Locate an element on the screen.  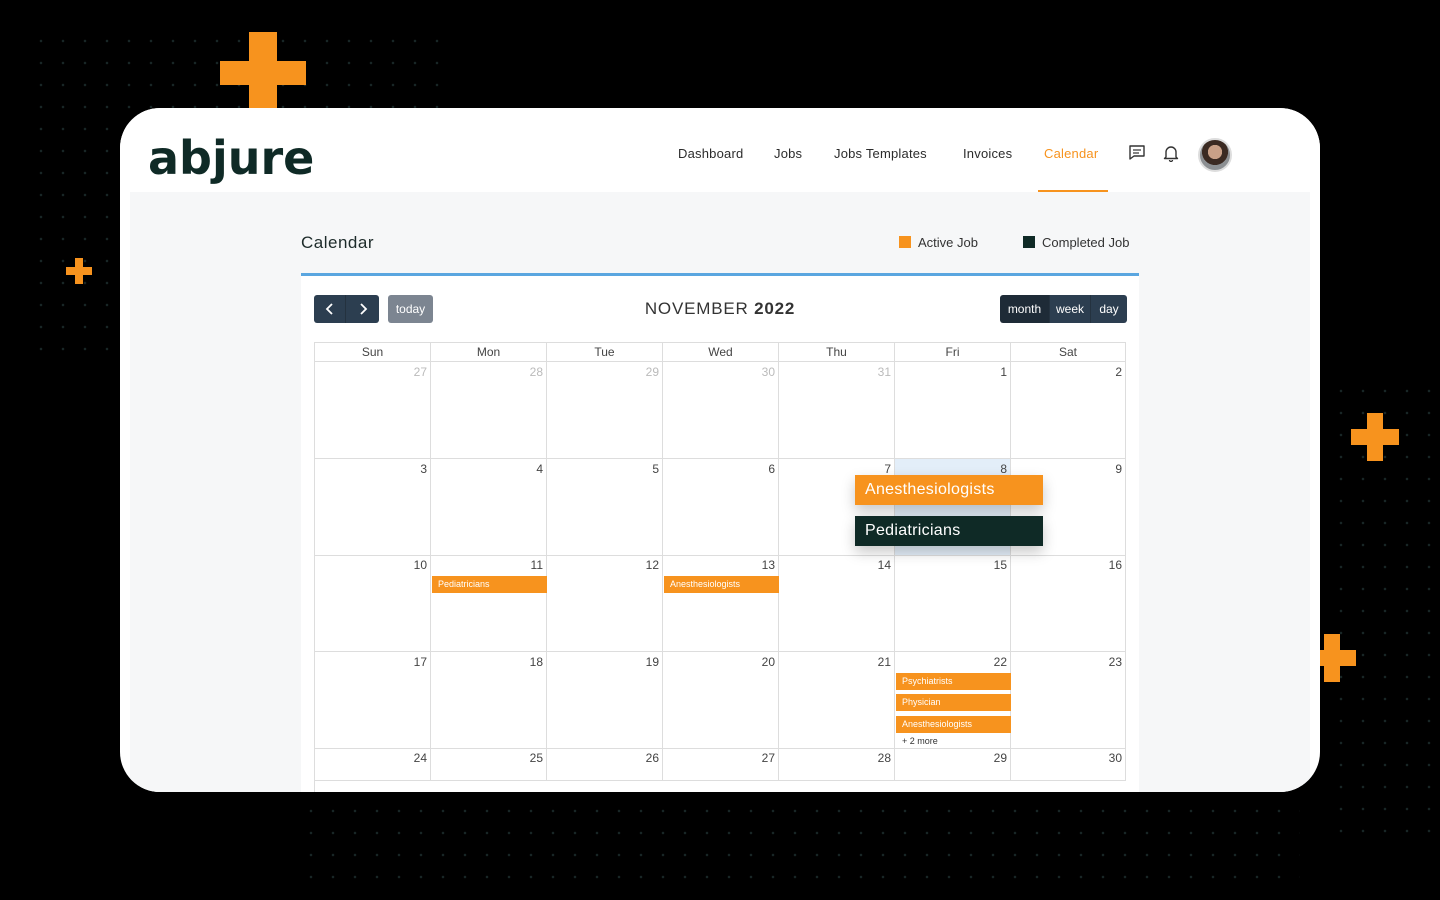
calendar-event: Psychiatrists is located at coordinates (953, 681).